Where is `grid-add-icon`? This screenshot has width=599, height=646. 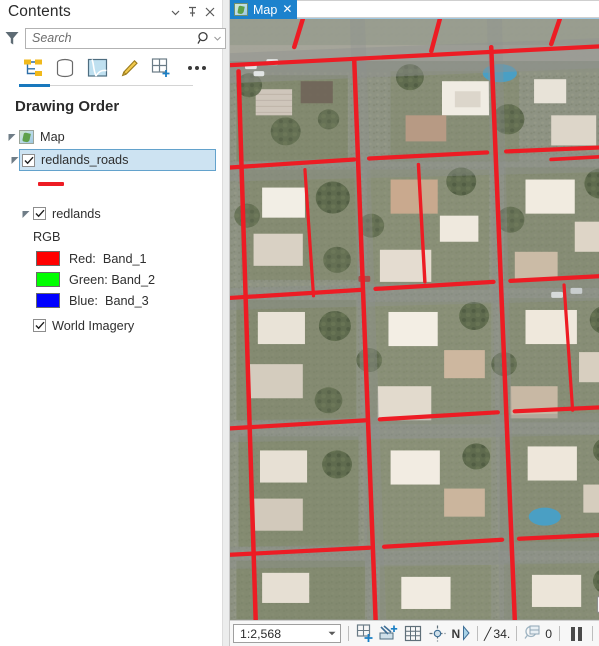
grid-add-icon is located at coordinates (161, 68).